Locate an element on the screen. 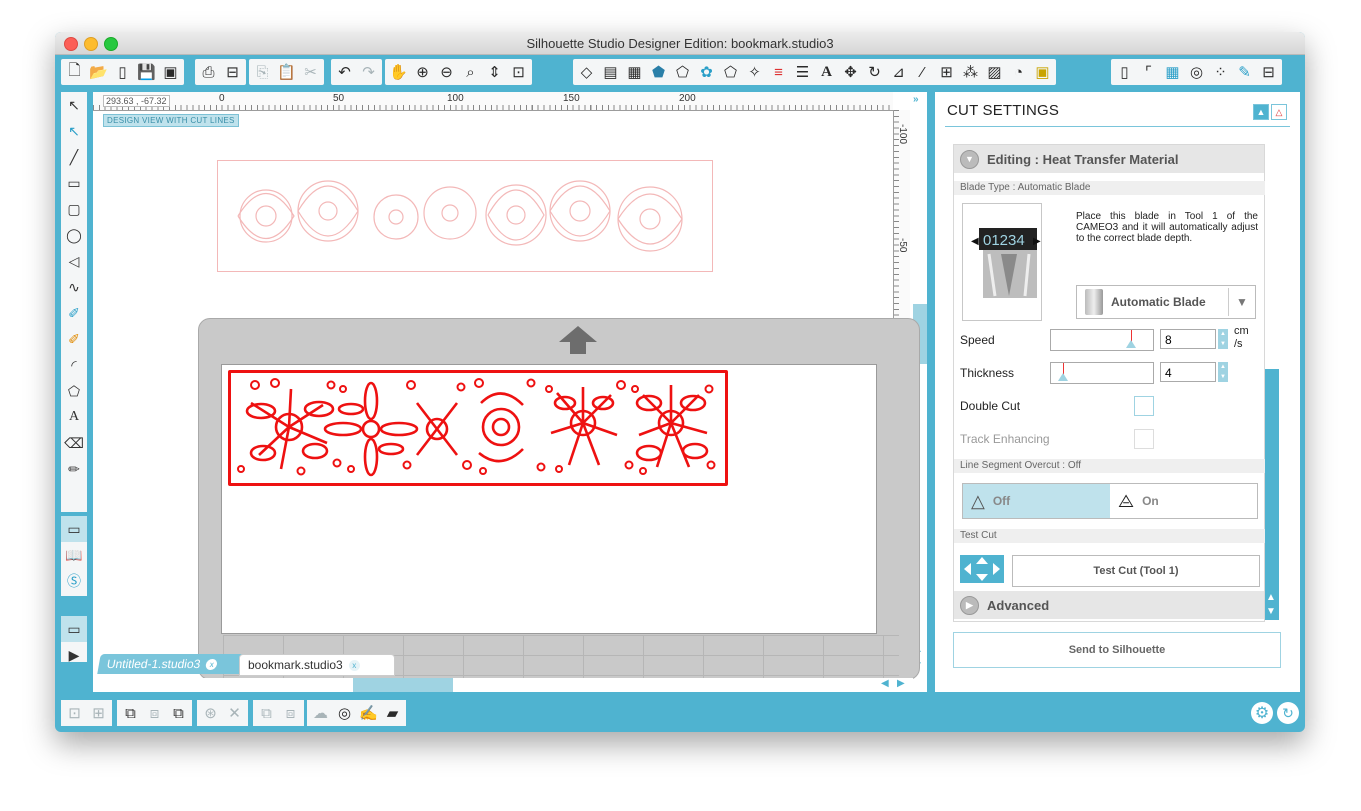 Image resolution: width=1361 pixels, height=811 pixels. knife-slice-icon: ▰ is located at coordinates (392, 713).